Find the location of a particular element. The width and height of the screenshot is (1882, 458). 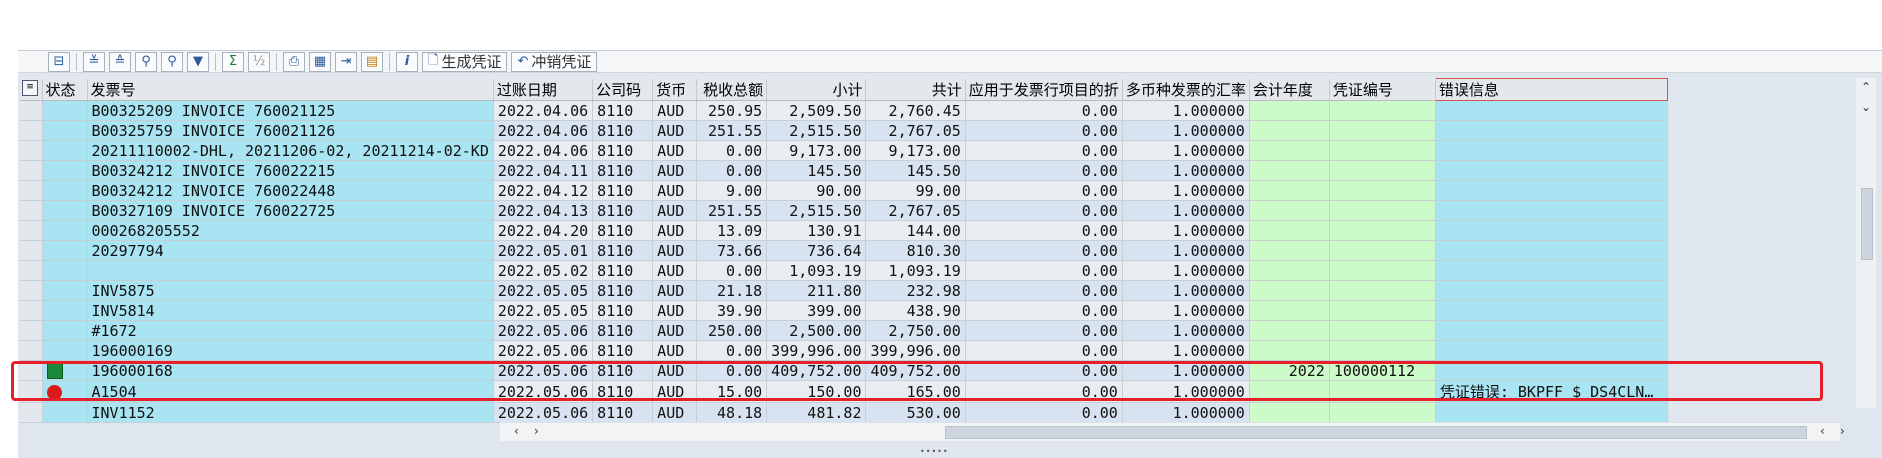

cell-tax: 250.95 is located at coordinates (732, 110).